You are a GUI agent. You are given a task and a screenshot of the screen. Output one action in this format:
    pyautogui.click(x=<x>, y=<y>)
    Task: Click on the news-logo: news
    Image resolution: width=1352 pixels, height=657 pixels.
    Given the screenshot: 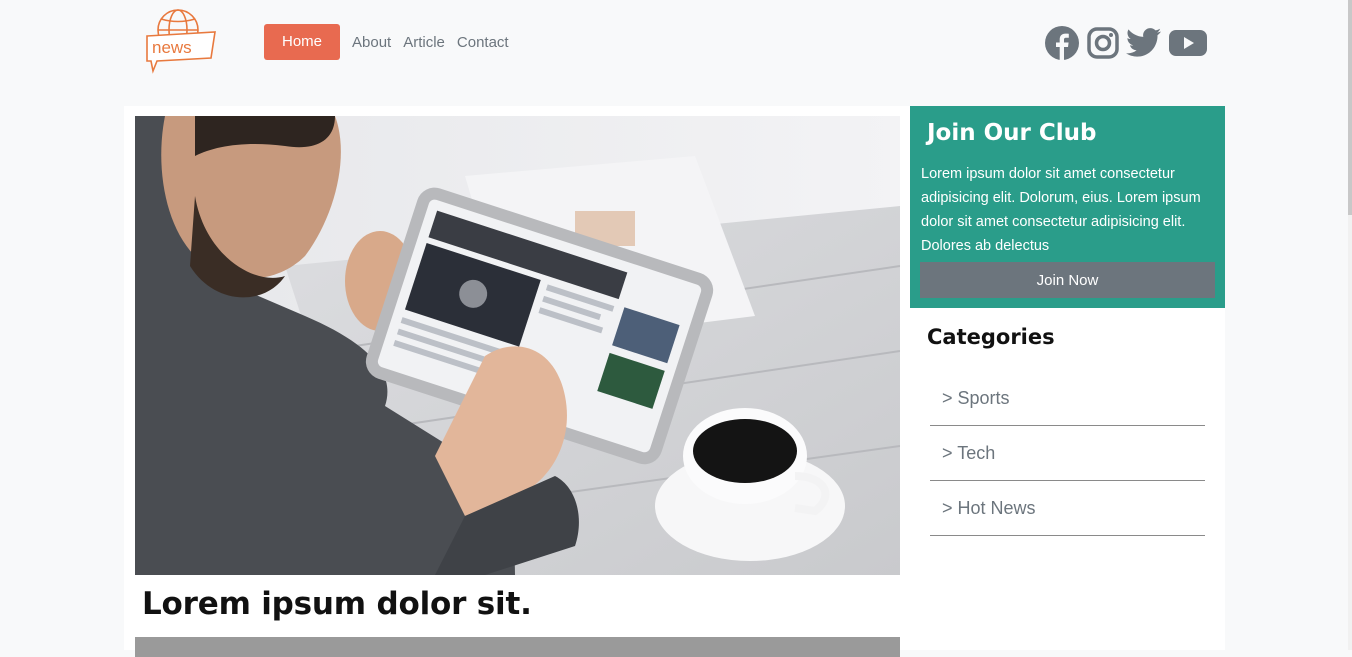 What is the action you would take?
    pyautogui.click(x=181, y=40)
    